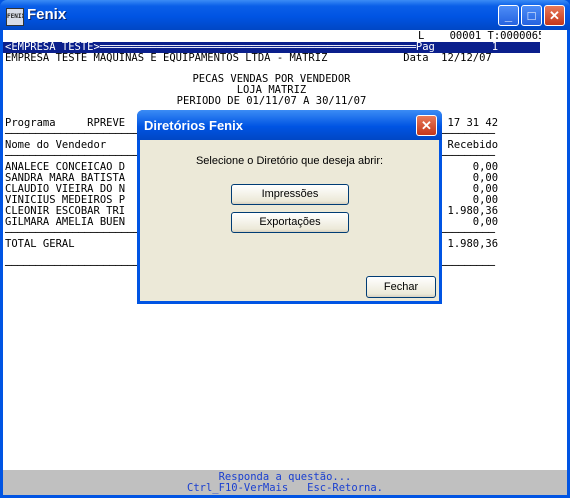 This screenshot has height=498, width=570. Describe the element at coordinates (285, 15) in the screenshot. I see `title-bar: FENIX Fenix _ □ ✕` at that location.